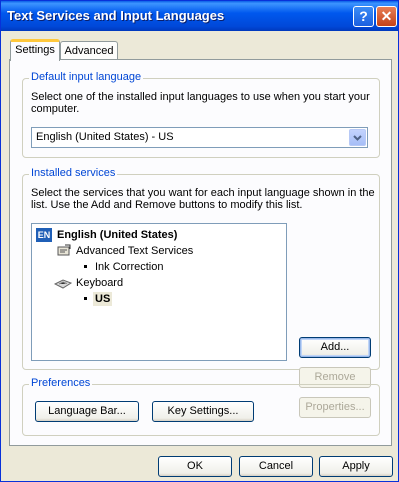  What do you see at coordinates (61, 383) in the screenshot?
I see `preferences-legend: Preferences` at bounding box center [61, 383].